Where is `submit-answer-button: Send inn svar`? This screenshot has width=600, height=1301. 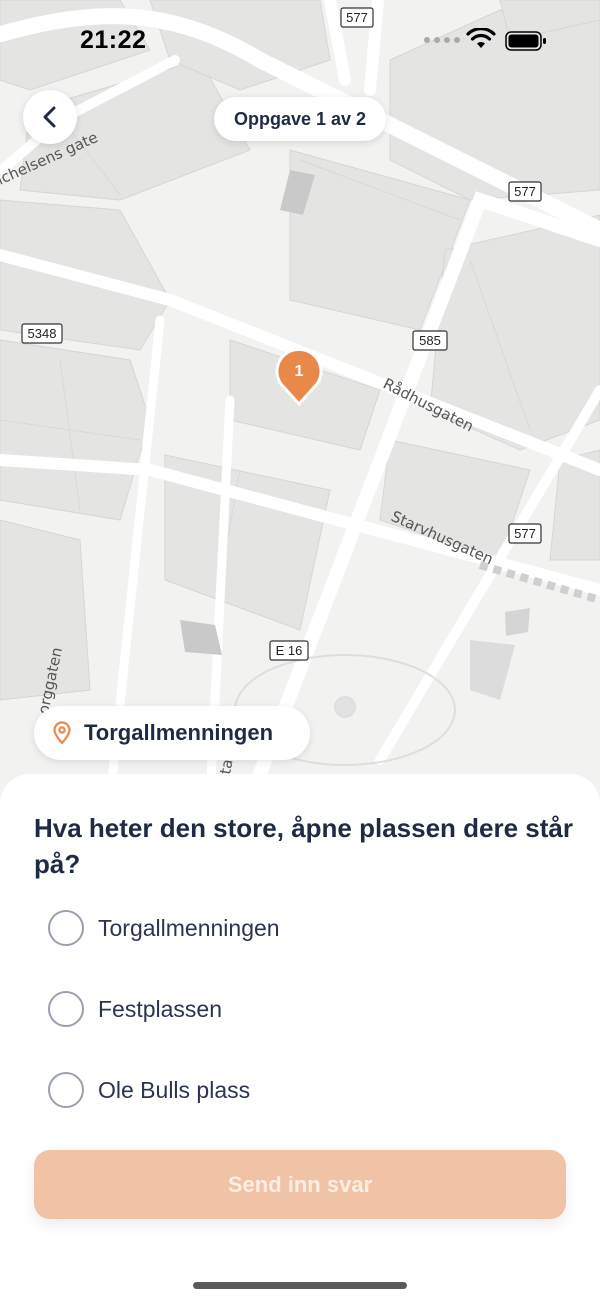
submit-answer-button: Send inn svar is located at coordinates (300, 1184).